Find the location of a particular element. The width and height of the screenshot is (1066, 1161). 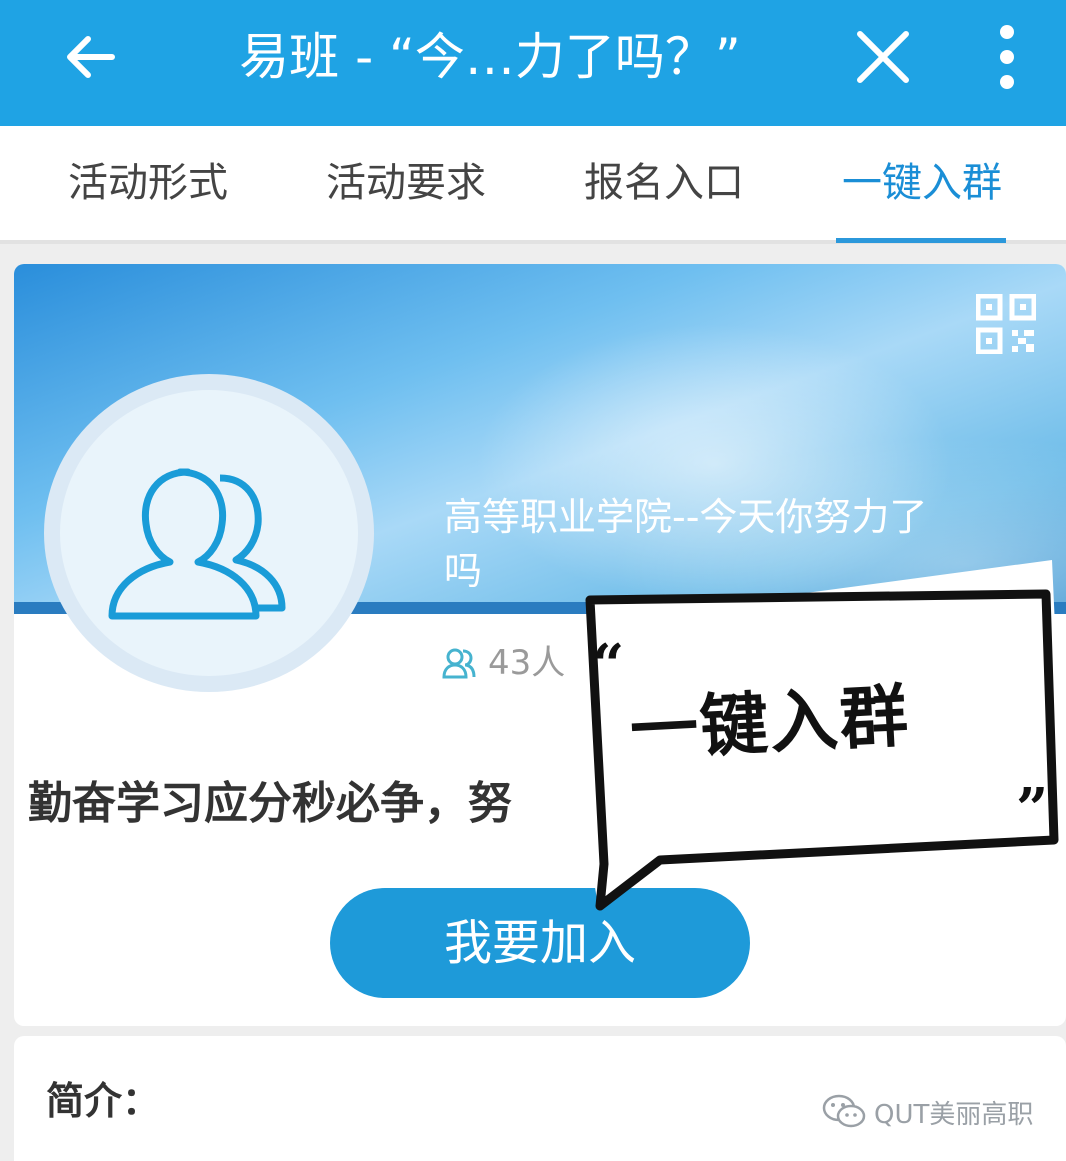

app-bar: 易班 - “今…力了吗？” is located at coordinates (533, 63).